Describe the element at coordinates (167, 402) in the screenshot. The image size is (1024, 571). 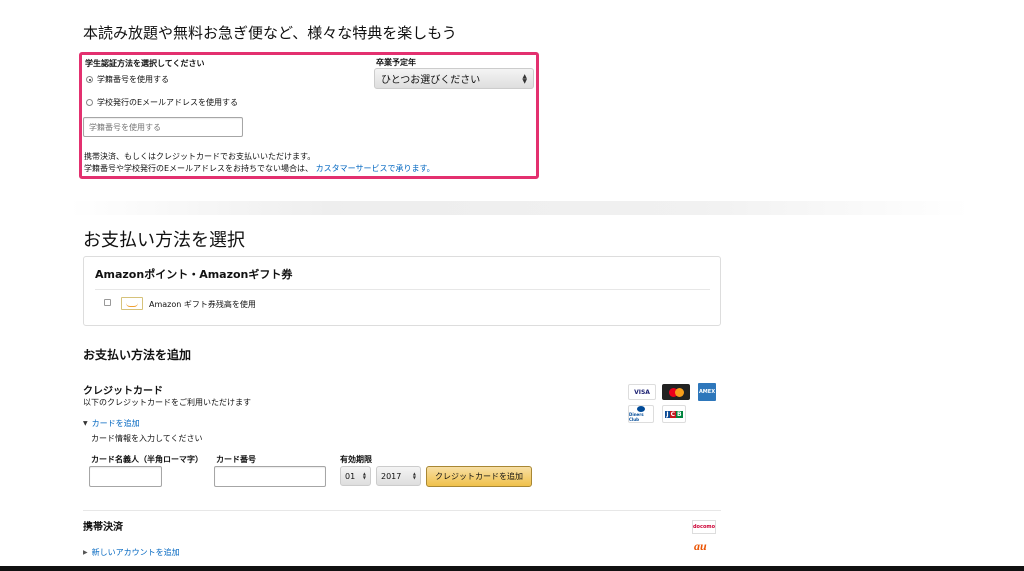
I see `credit-card-subtitle: 以下のクレジットカードをご利用いただけます` at that location.